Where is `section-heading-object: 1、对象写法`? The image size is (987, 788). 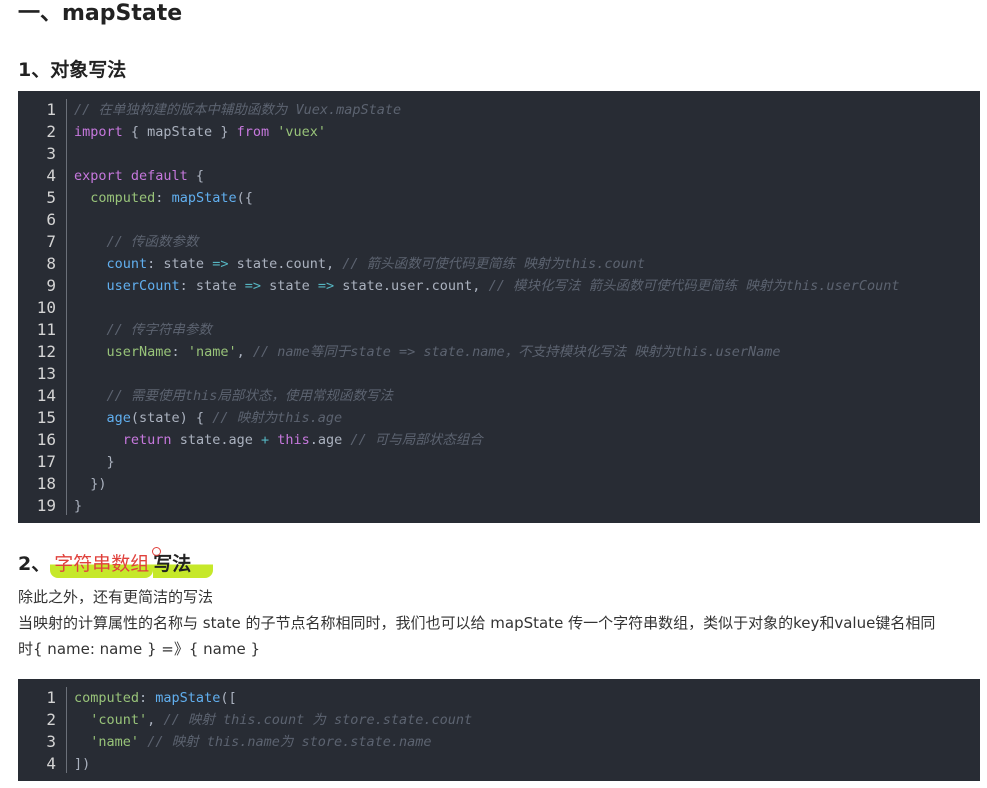
section-heading-object: 1、对象写法 is located at coordinates (72, 70).